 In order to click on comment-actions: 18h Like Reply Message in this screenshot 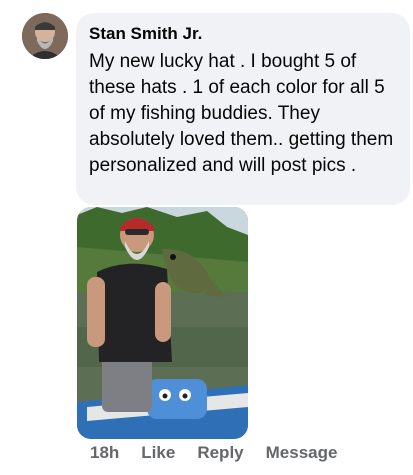, I will do `click(224, 453)`.